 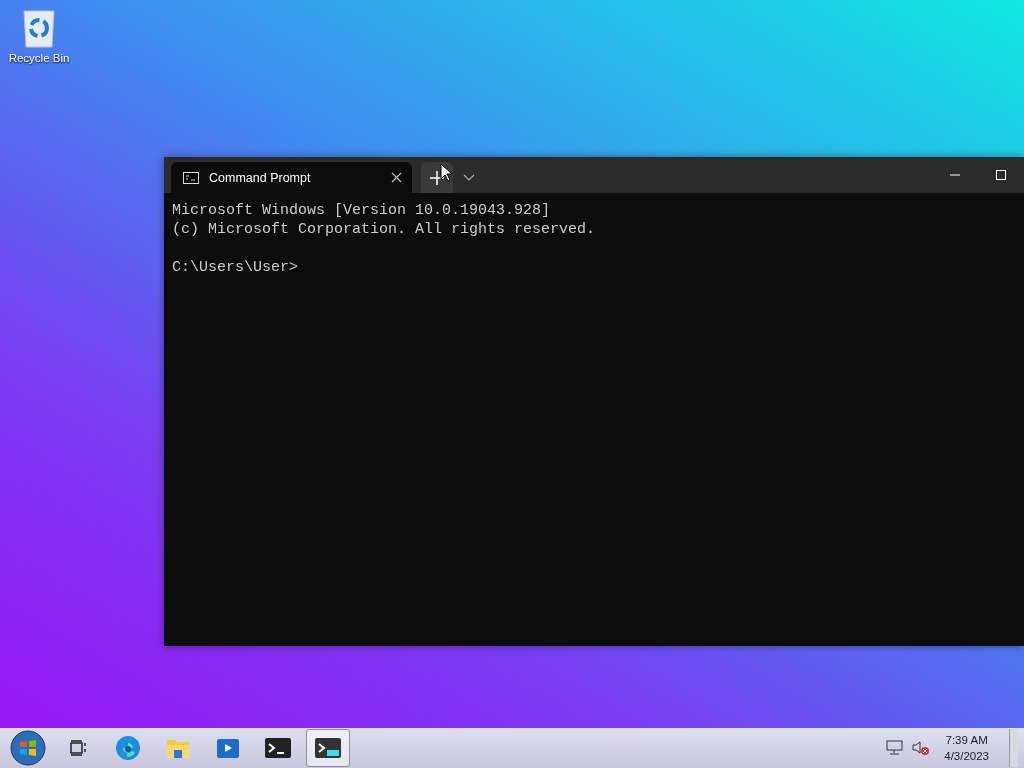 I want to click on terminal-icon, so click(x=328, y=748).